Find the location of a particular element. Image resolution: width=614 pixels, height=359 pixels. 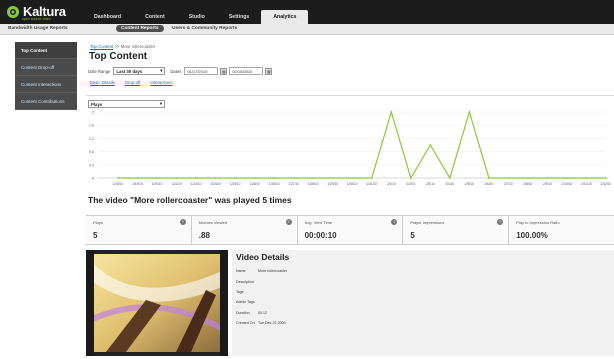

nav-analytics: Analytics is located at coordinates (285, 17).